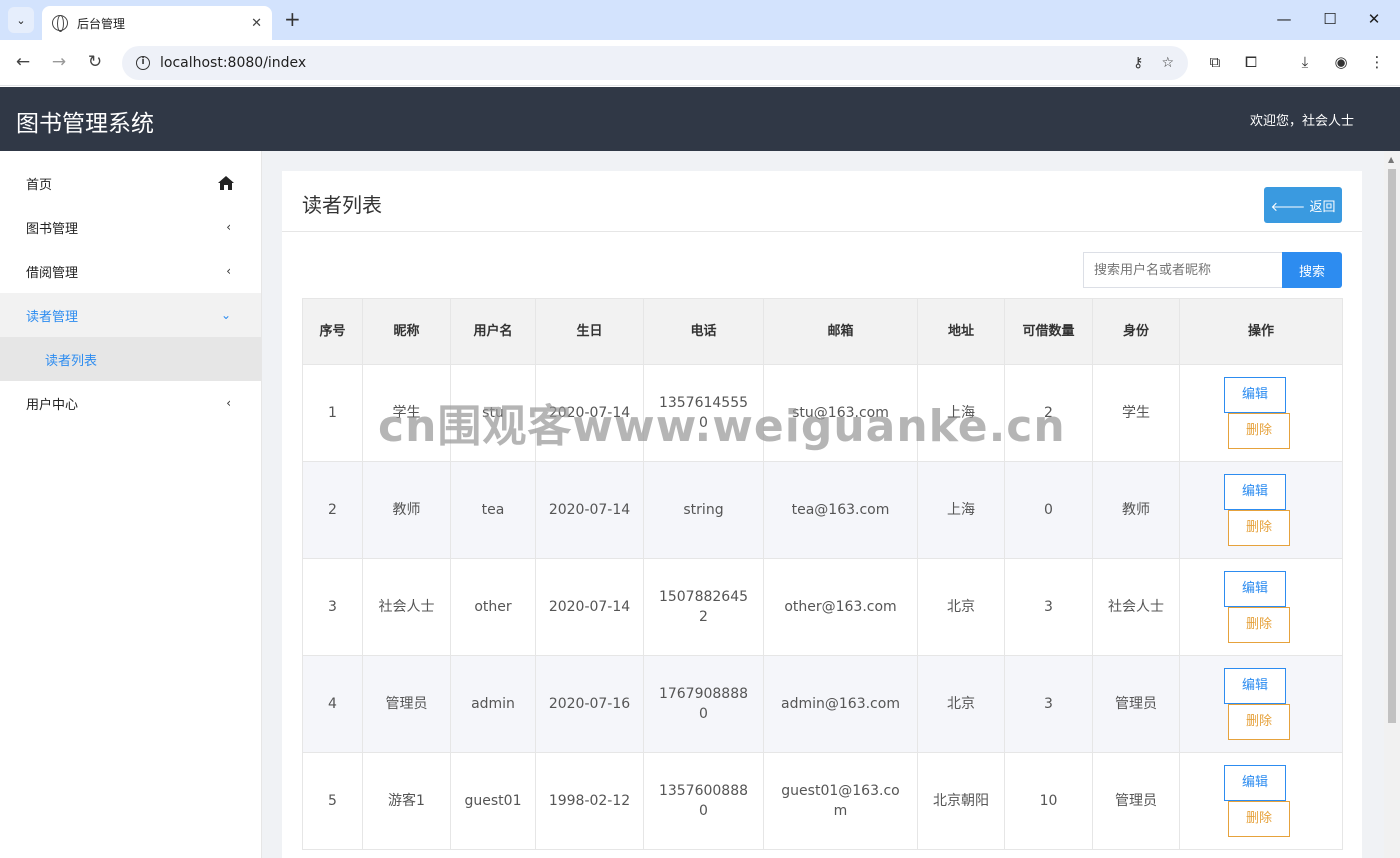  I want to click on bookmark-star-icon: ☆, so click(1167, 63).